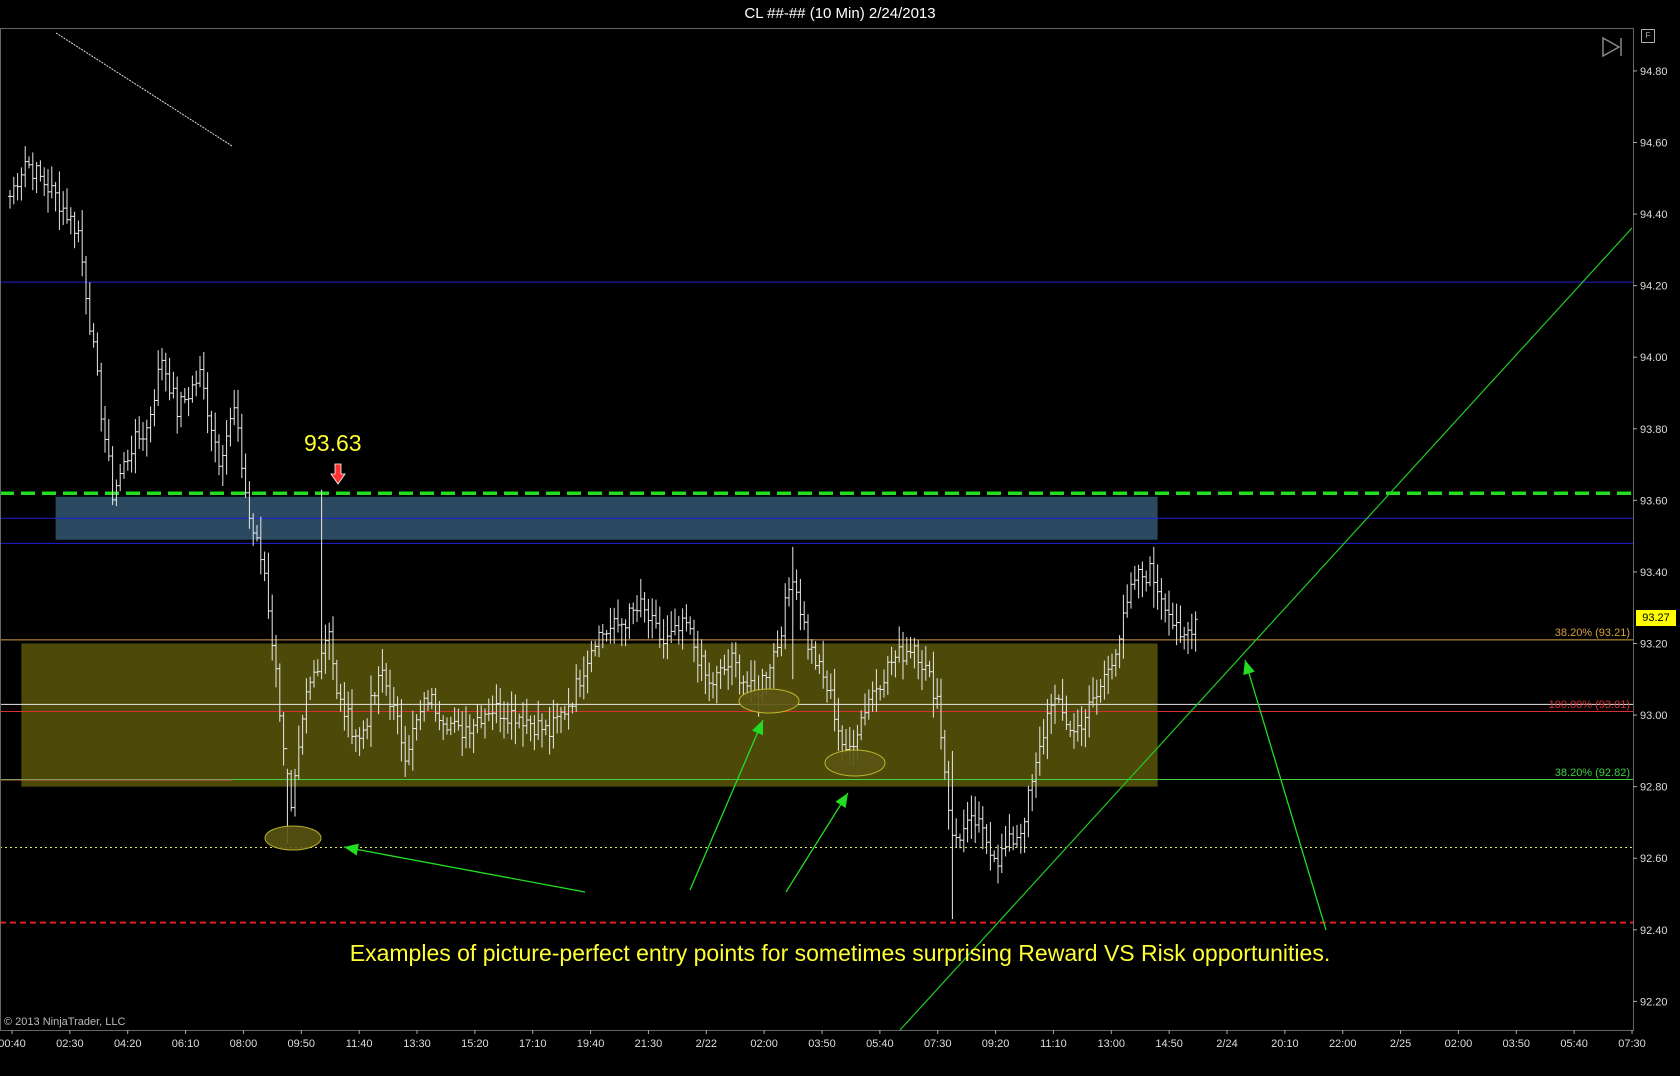 The height and width of the screenshot is (1076, 1680). What do you see at coordinates (128, 1044) in the screenshot?
I see `x-tick-label: 04:20` at bounding box center [128, 1044].